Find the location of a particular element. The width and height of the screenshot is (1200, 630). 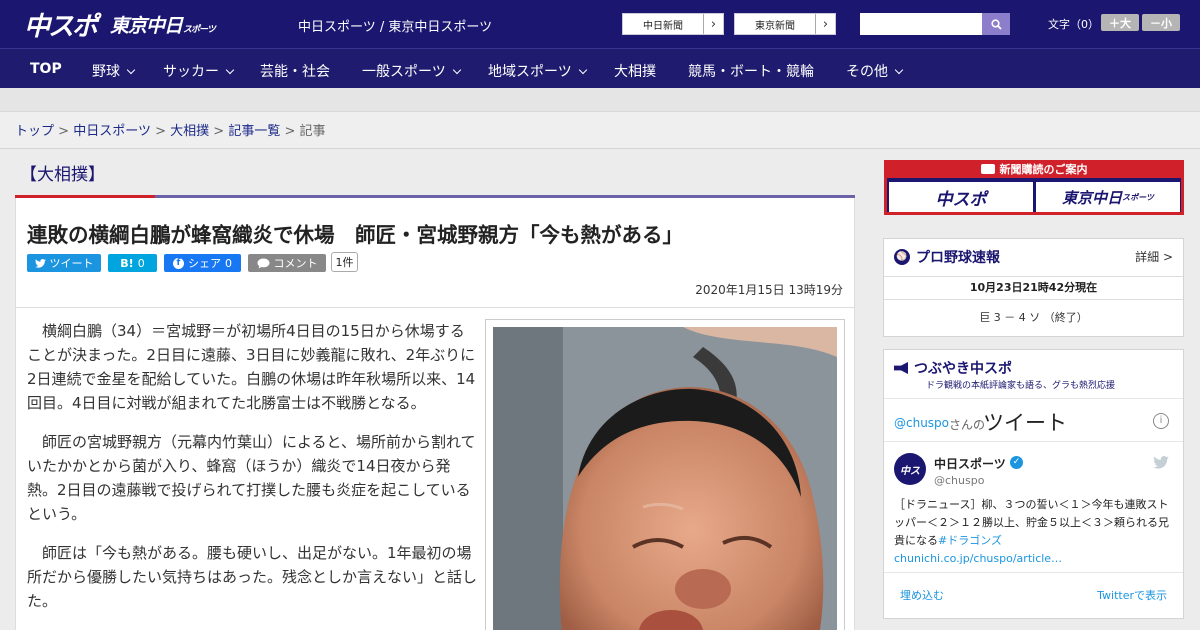

nav-label: 芸能・社会 is located at coordinates (295, 72).